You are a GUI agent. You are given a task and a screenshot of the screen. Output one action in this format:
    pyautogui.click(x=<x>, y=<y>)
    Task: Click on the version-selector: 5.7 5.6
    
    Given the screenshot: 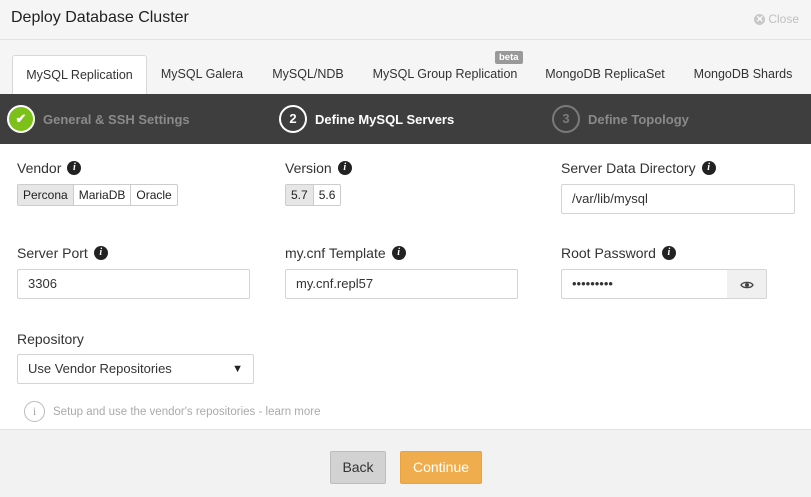 What is the action you would take?
    pyautogui.click(x=313, y=195)
    